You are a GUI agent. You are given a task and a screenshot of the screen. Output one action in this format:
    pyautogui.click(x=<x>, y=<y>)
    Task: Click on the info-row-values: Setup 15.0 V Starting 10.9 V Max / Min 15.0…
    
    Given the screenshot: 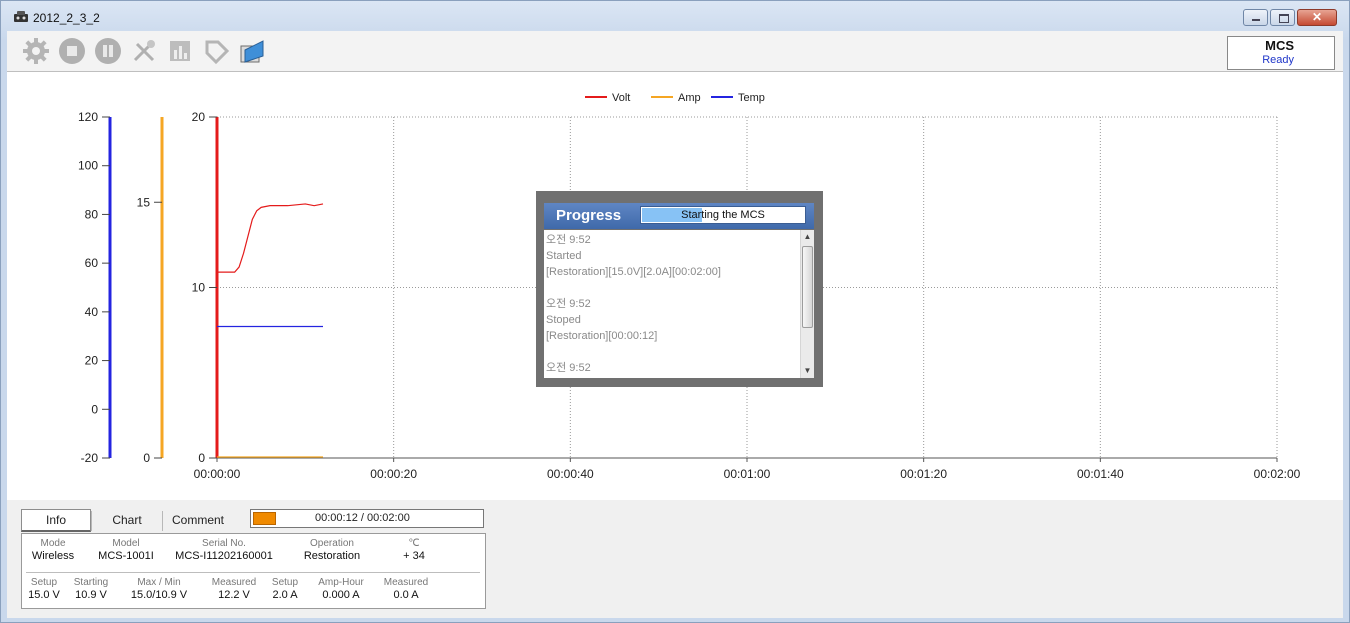 What is the action you would take?
    pyautogui.click(x=253, y=589)
    